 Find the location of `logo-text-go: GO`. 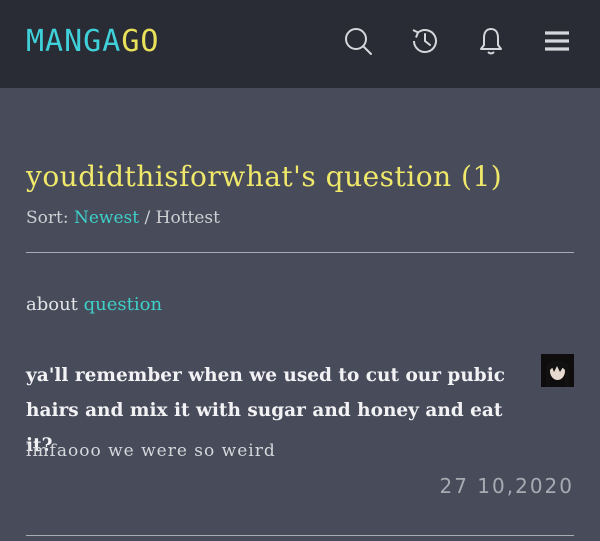

logo-text-go: GO is located at coordinates (140, 41).